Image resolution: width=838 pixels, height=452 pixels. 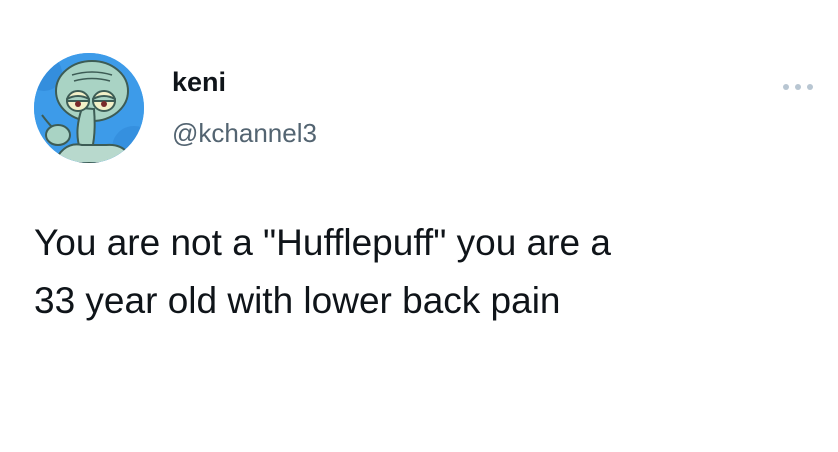 I want to click on more-options-button, so click(x=798, y=87).